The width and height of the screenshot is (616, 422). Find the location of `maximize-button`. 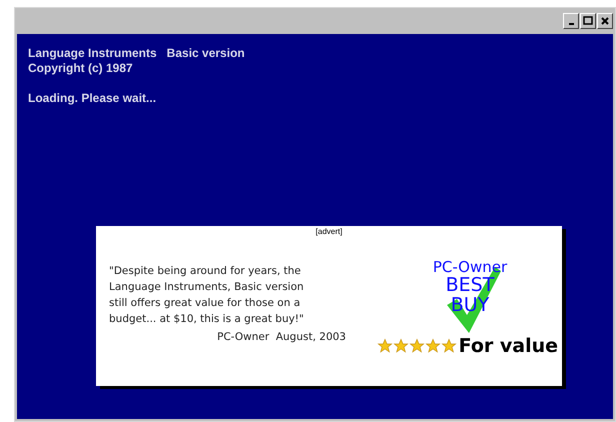

maximize-button is located at coordinates (588, 21).